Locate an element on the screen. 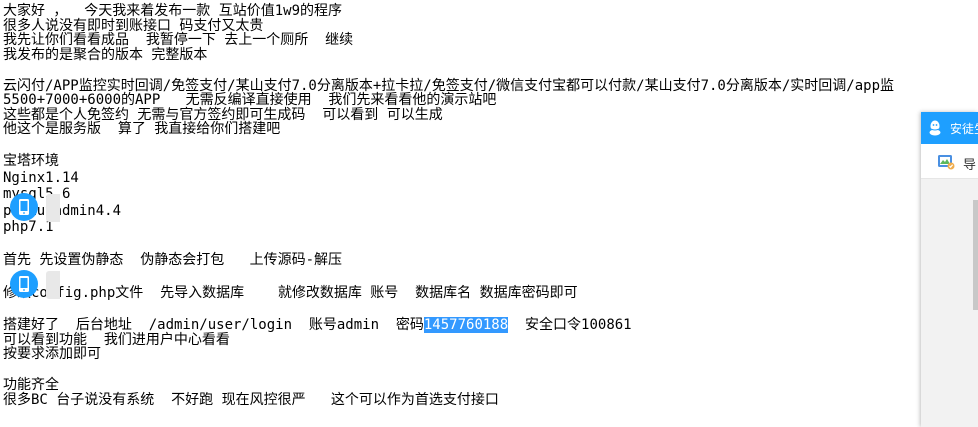  text-line: mysql5.6 is located at coordinates (37, 194).